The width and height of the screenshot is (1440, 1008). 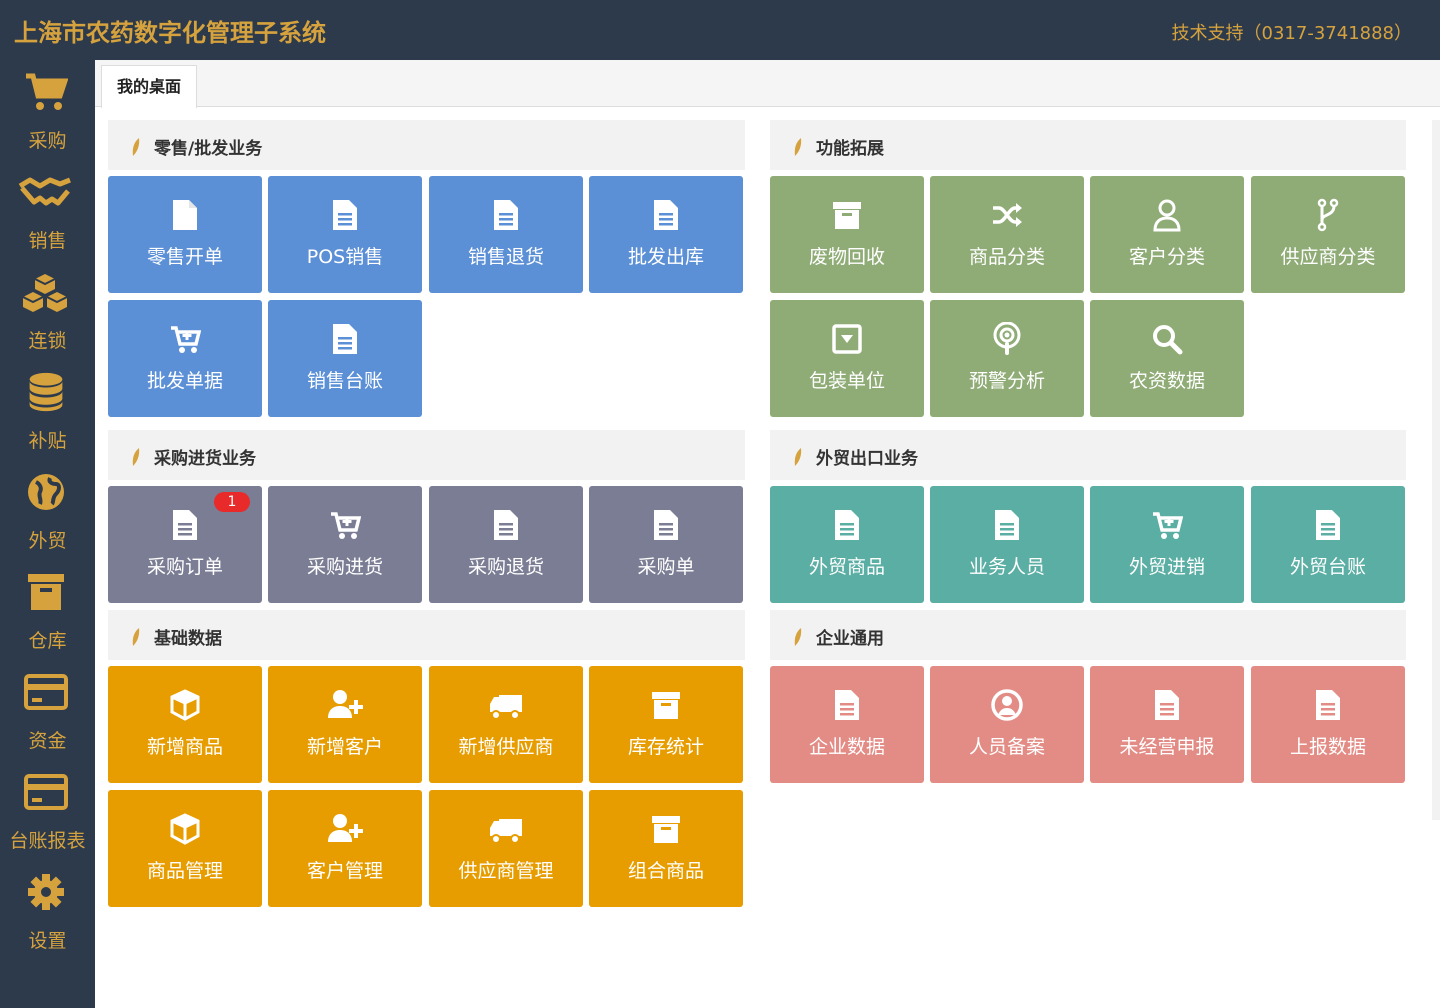 I want to click on tile-supplier-category: 供应商分类, so click(x=1328, y=234).